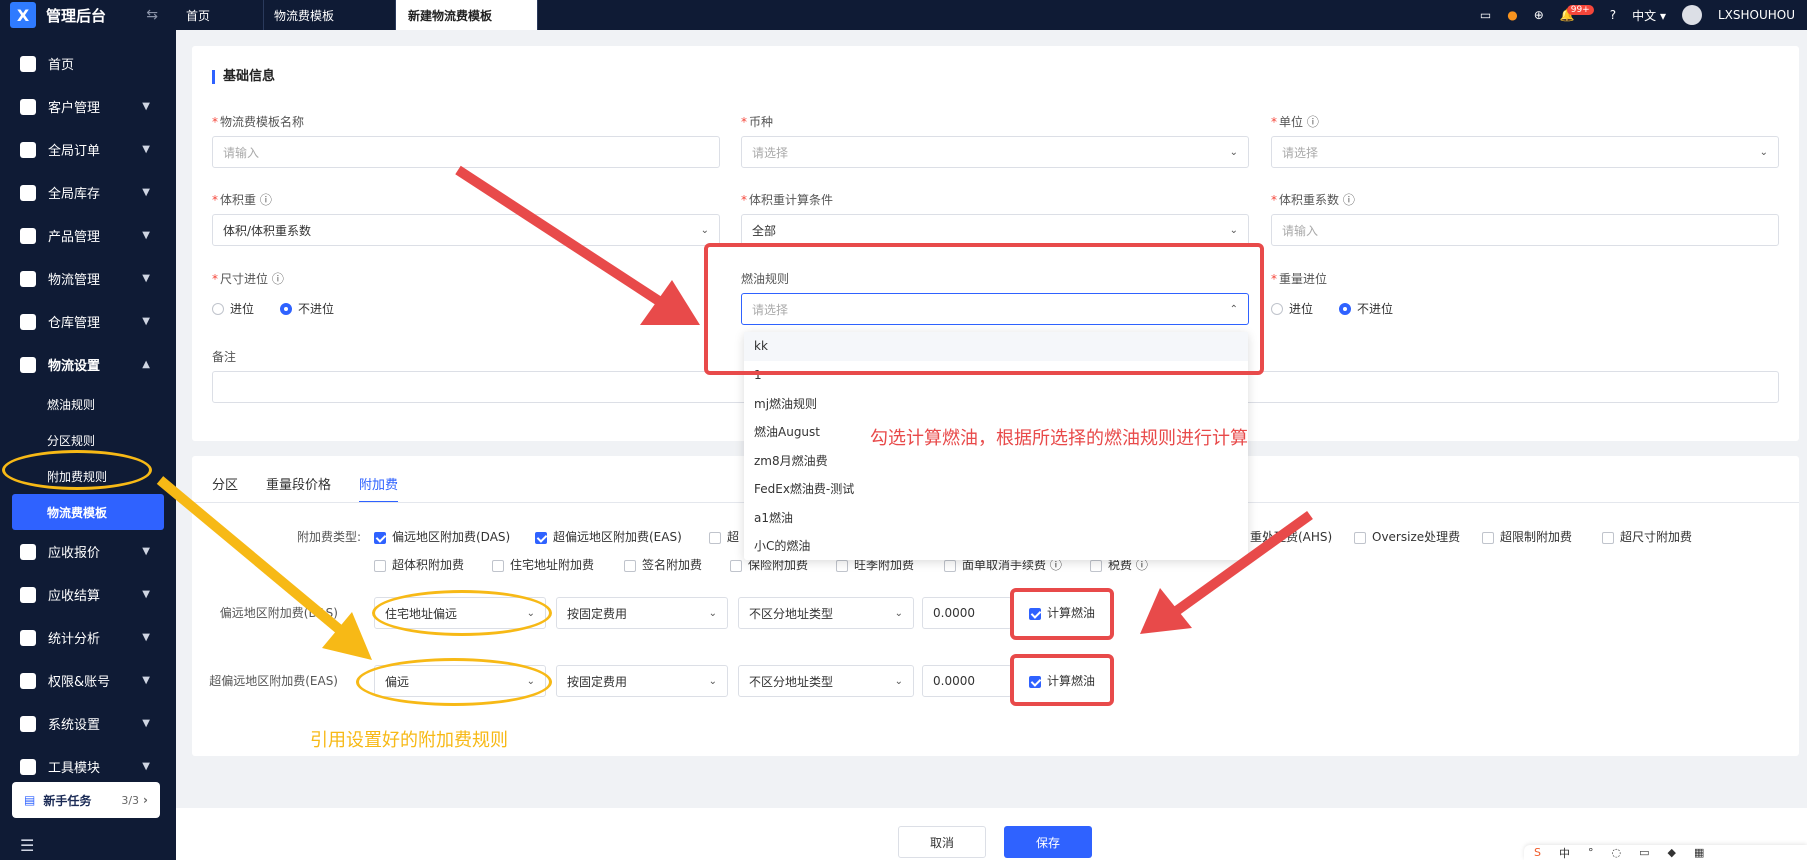 The image size is (1807, 860). What do you see at coordinates (74, 194) in the screenshot?
I see `sidebar-item-label: 全局库存` at bounding box center [74, 194].